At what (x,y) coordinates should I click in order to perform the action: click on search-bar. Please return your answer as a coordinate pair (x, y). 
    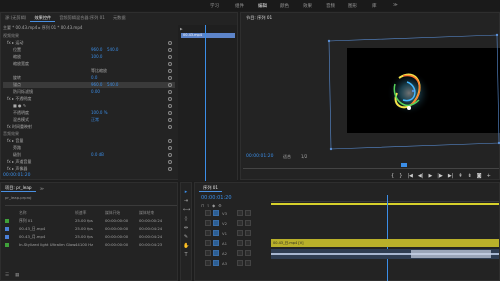
    Looking at the image, I should click on (91, 204).